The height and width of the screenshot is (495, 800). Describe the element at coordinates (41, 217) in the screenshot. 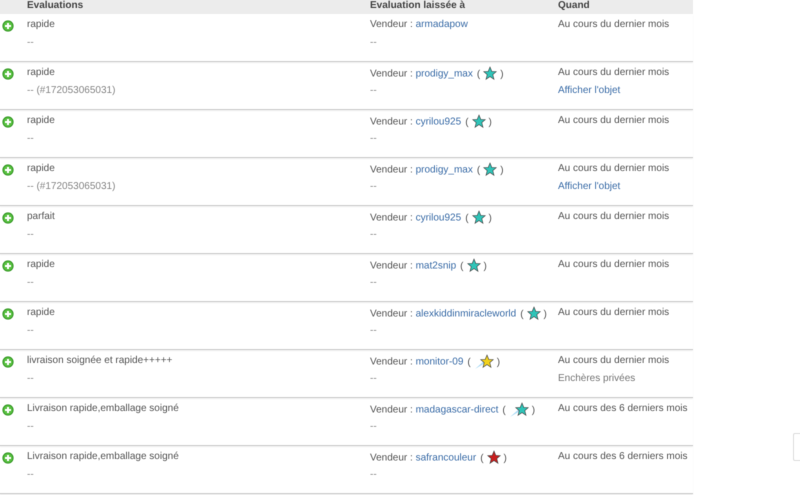

I see `feedback-comment: parfait` at that location.